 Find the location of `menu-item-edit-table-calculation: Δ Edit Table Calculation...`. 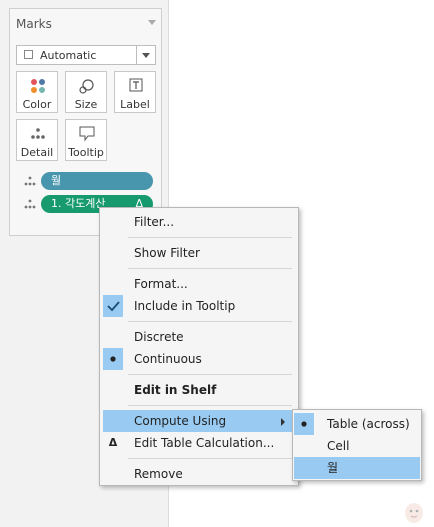

menu-item-edit-table-calculation: Δ Edit Table Calculation... is located at coordinates (199, 443).